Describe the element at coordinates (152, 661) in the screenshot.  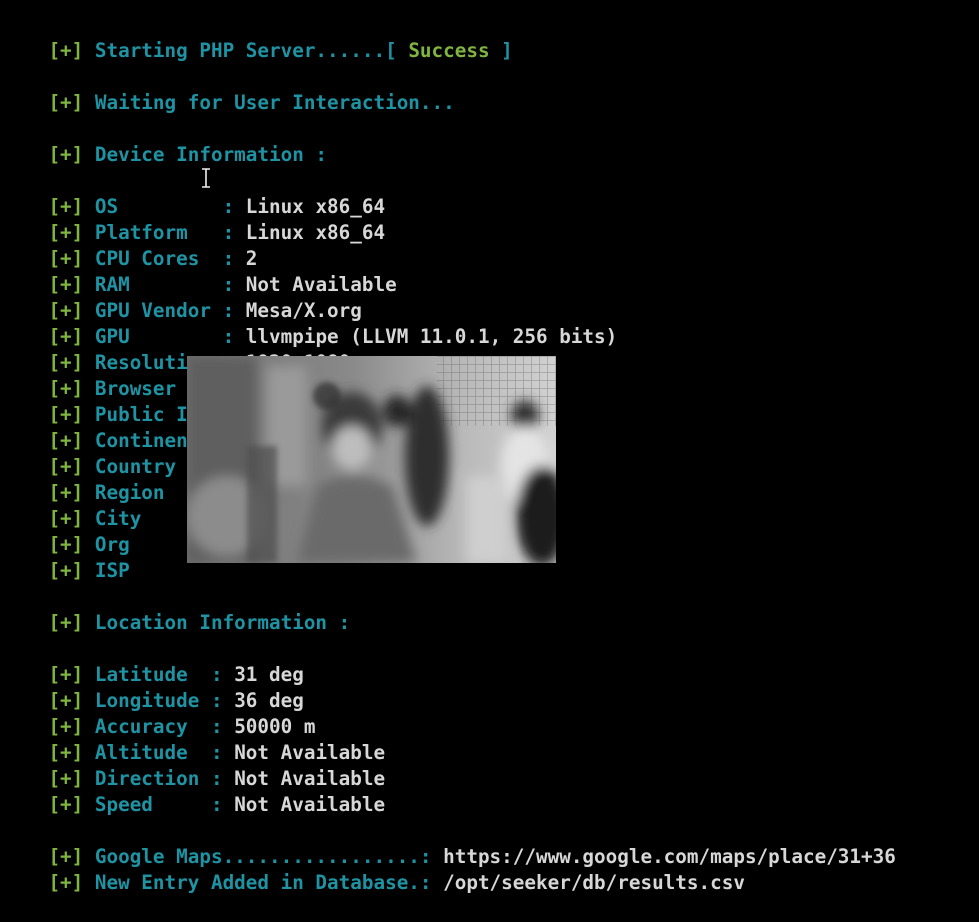
I see `location-row-latitude: [+] Latitude : 31 deg` at that location.